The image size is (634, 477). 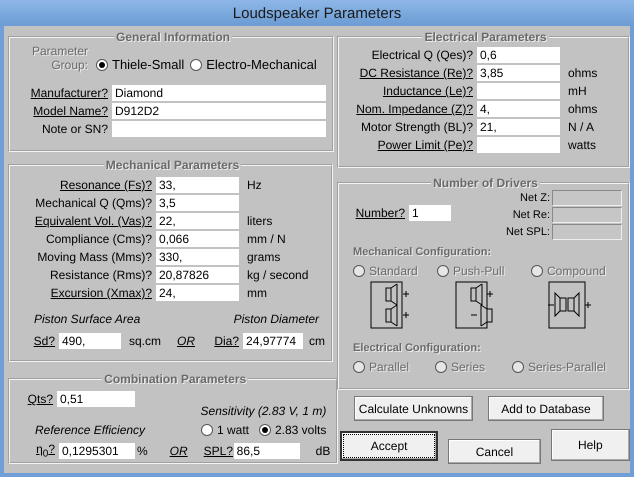 What do you see at coordinates (379, 213) in the screenshot?
I see `parameter-link: Number?` at bounding box center [379, 213].